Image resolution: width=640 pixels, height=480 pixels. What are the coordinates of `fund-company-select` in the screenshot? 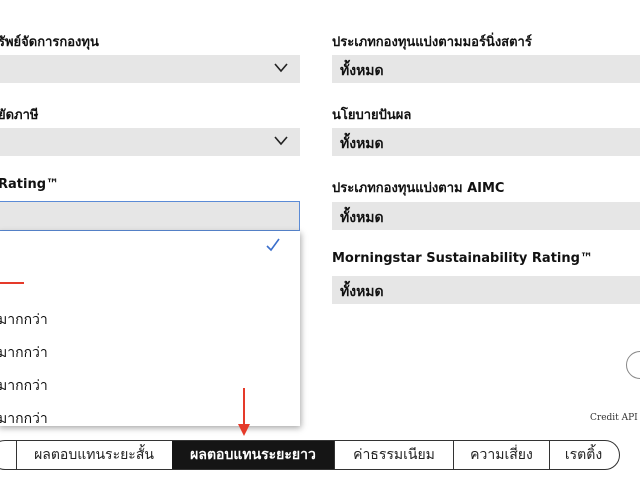 It's located at (150, 69).